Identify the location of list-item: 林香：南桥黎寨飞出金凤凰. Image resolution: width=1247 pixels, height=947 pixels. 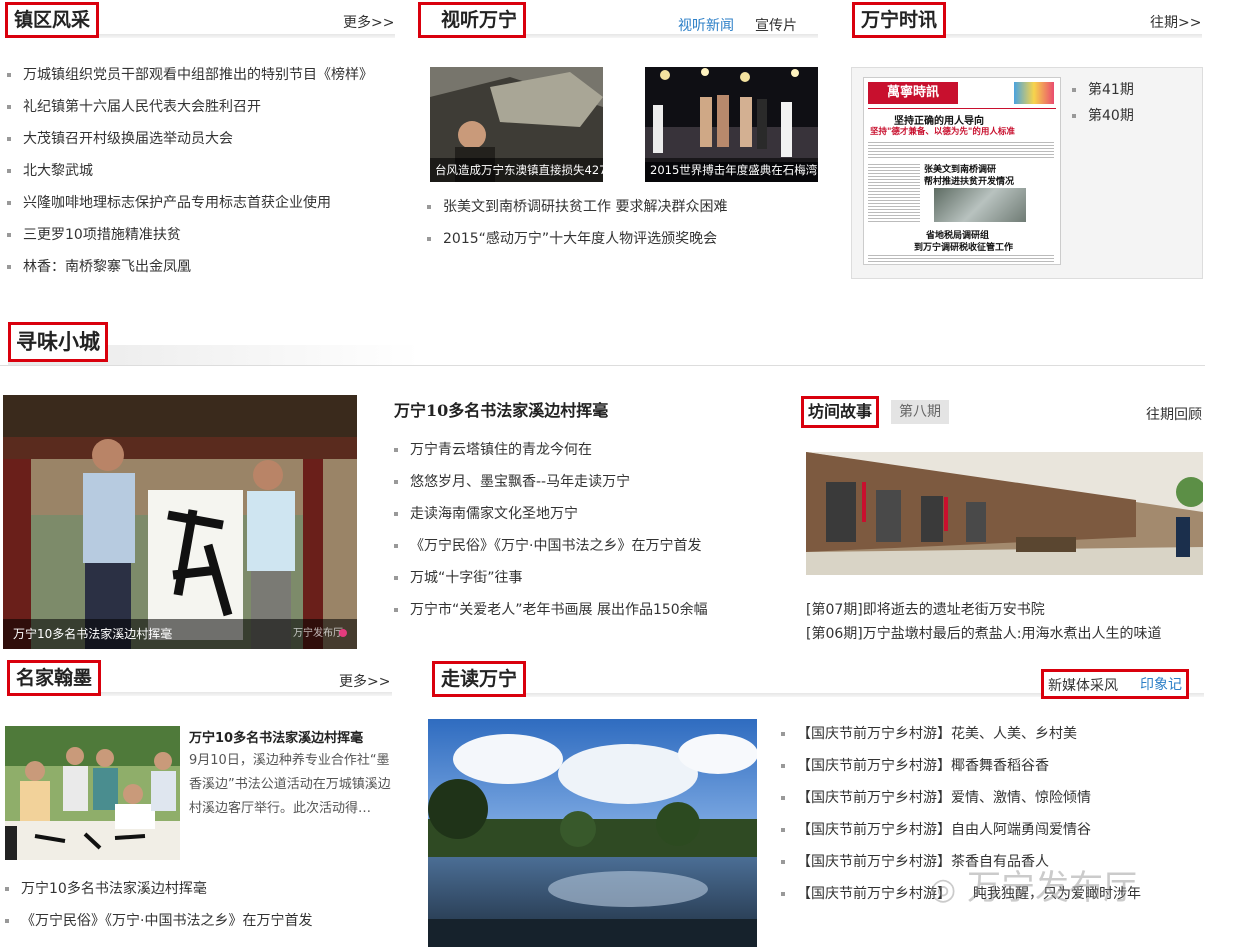
(200, 267).